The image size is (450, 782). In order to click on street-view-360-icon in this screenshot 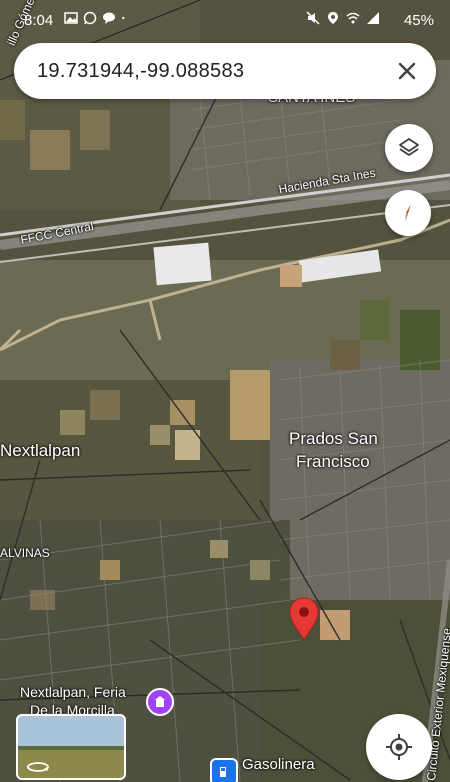, I will do `click(38, 767)`.